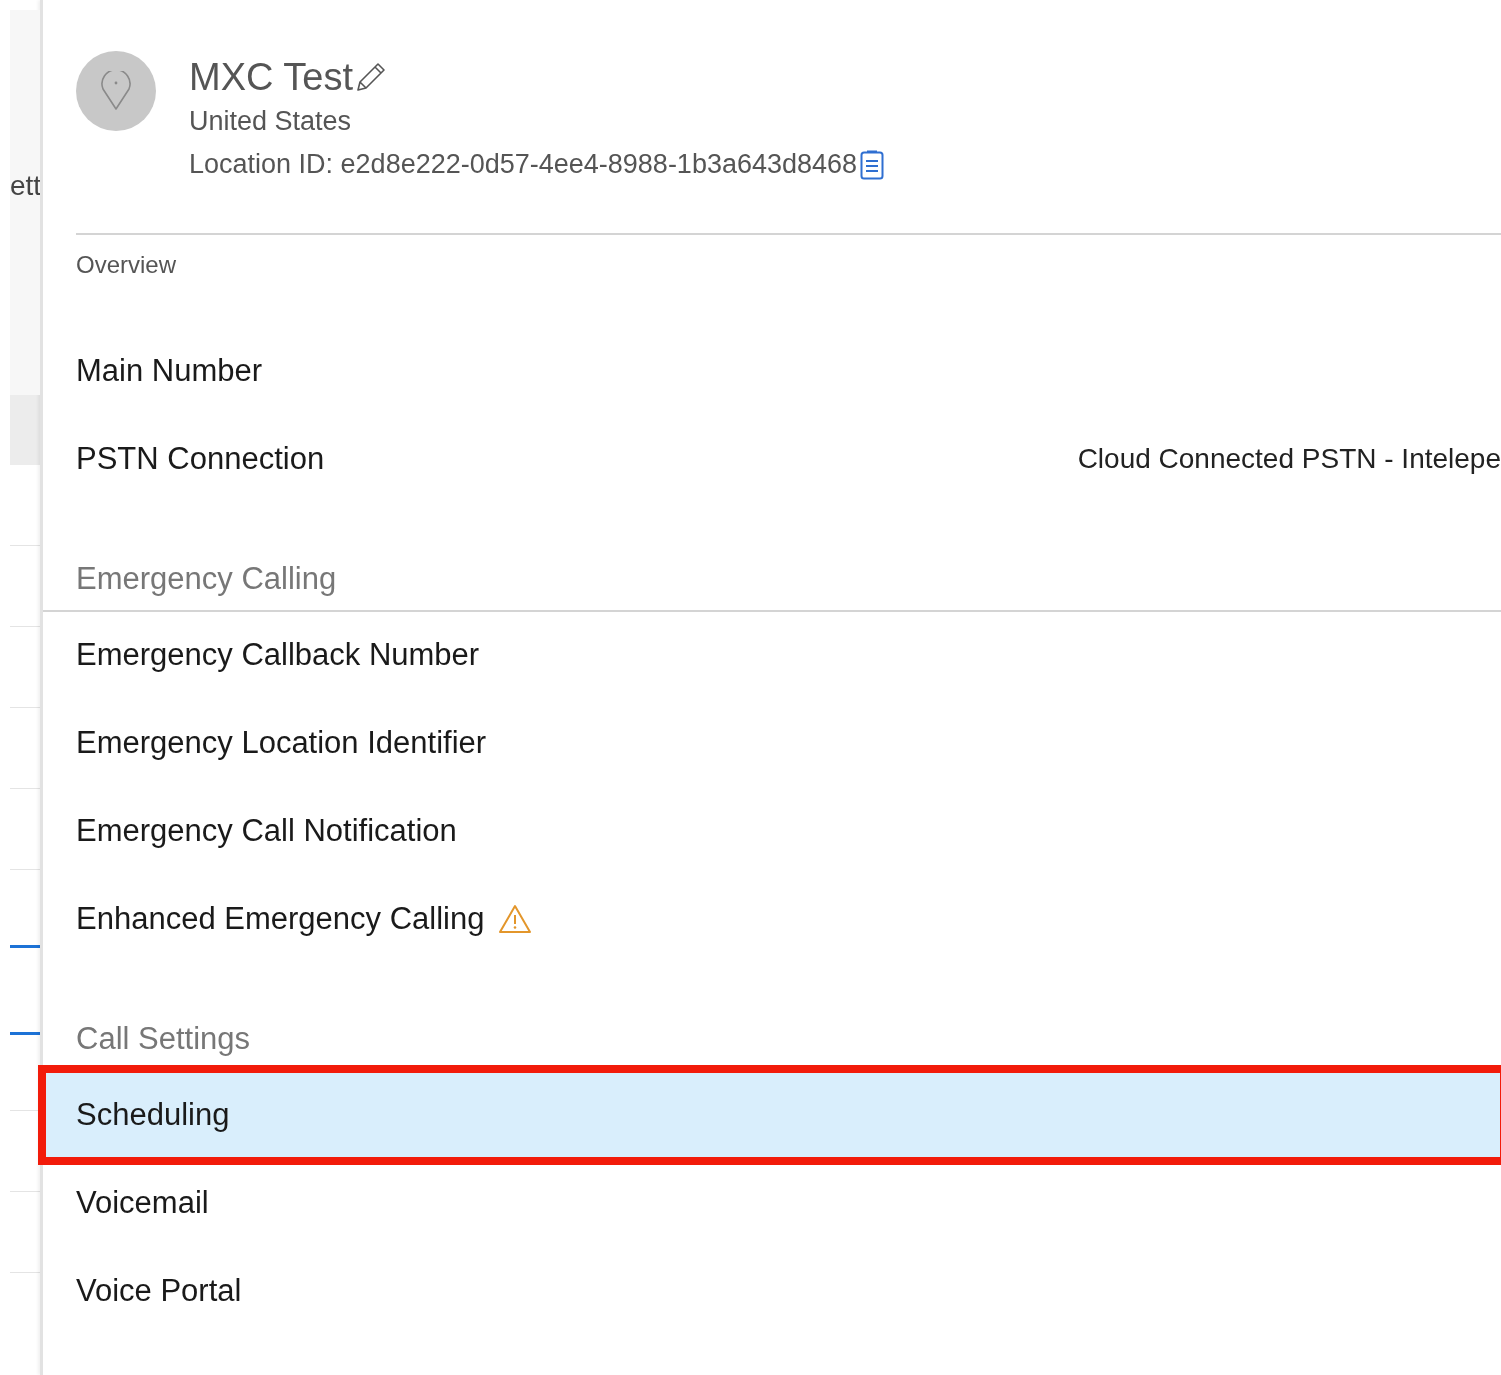  I want to click on section-heading: Emergency Calling, so click(207, 579).